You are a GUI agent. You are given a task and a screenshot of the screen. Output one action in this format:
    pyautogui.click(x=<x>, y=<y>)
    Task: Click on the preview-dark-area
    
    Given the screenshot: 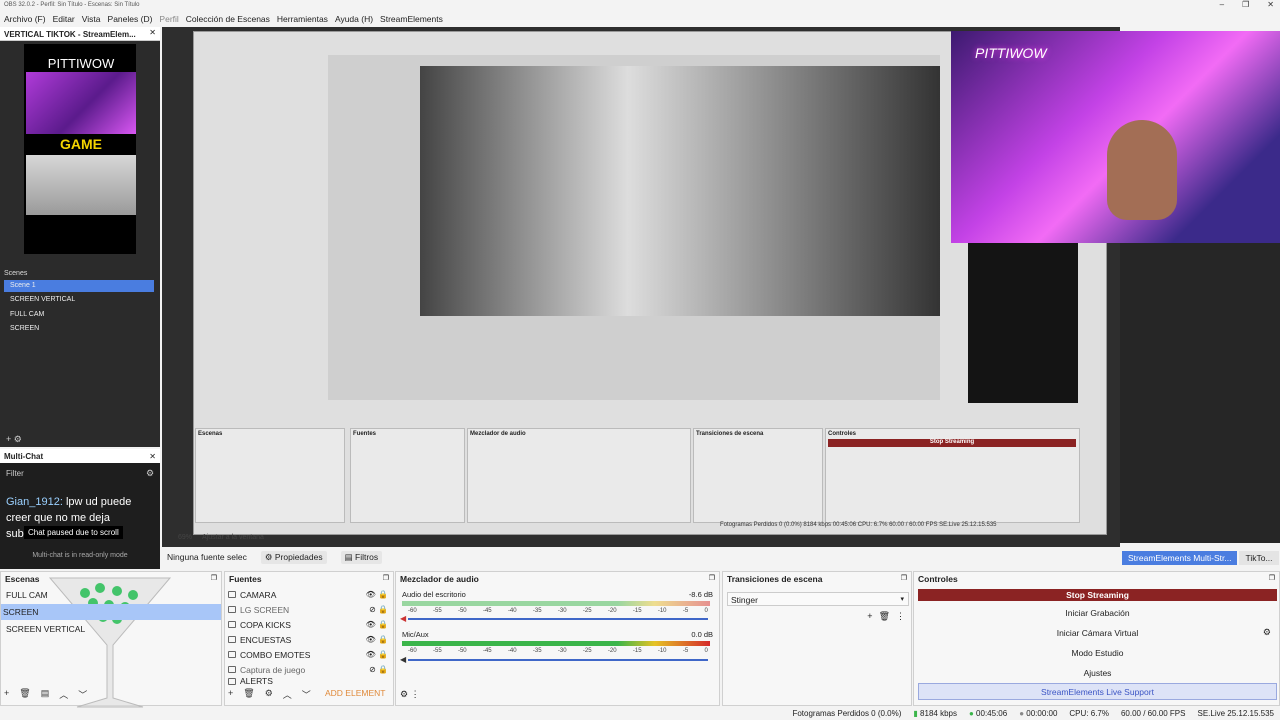 What is the action you would take?
    pyautogui.click(x=1023, y=323)
    